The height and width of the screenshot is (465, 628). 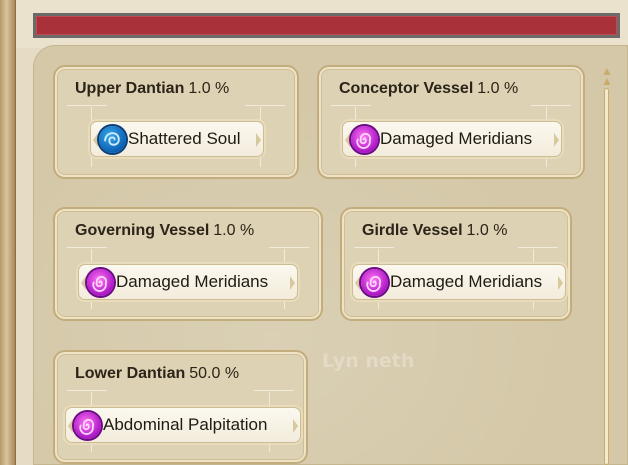 What do you see at coordinates (8, 232) in the screenshot?
I see `window-left-border` at bounding box center [8, 232].